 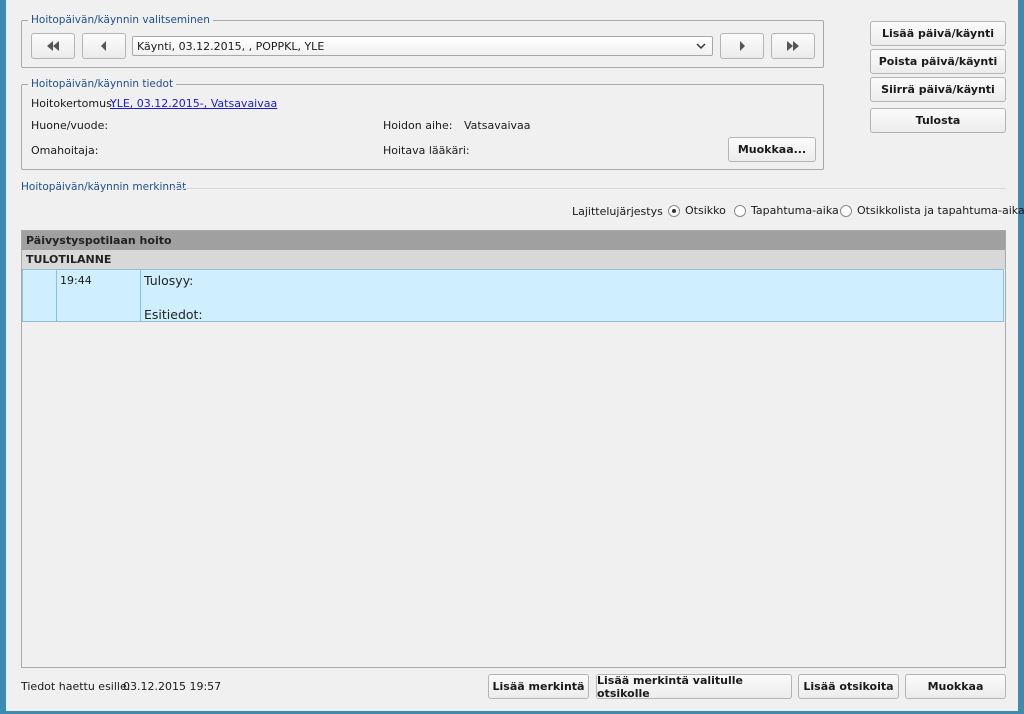 I want to click on hoitokertomus-link: YLE, 03.12.2015-, Vatsavaivaa, so click(x=193, y=103).